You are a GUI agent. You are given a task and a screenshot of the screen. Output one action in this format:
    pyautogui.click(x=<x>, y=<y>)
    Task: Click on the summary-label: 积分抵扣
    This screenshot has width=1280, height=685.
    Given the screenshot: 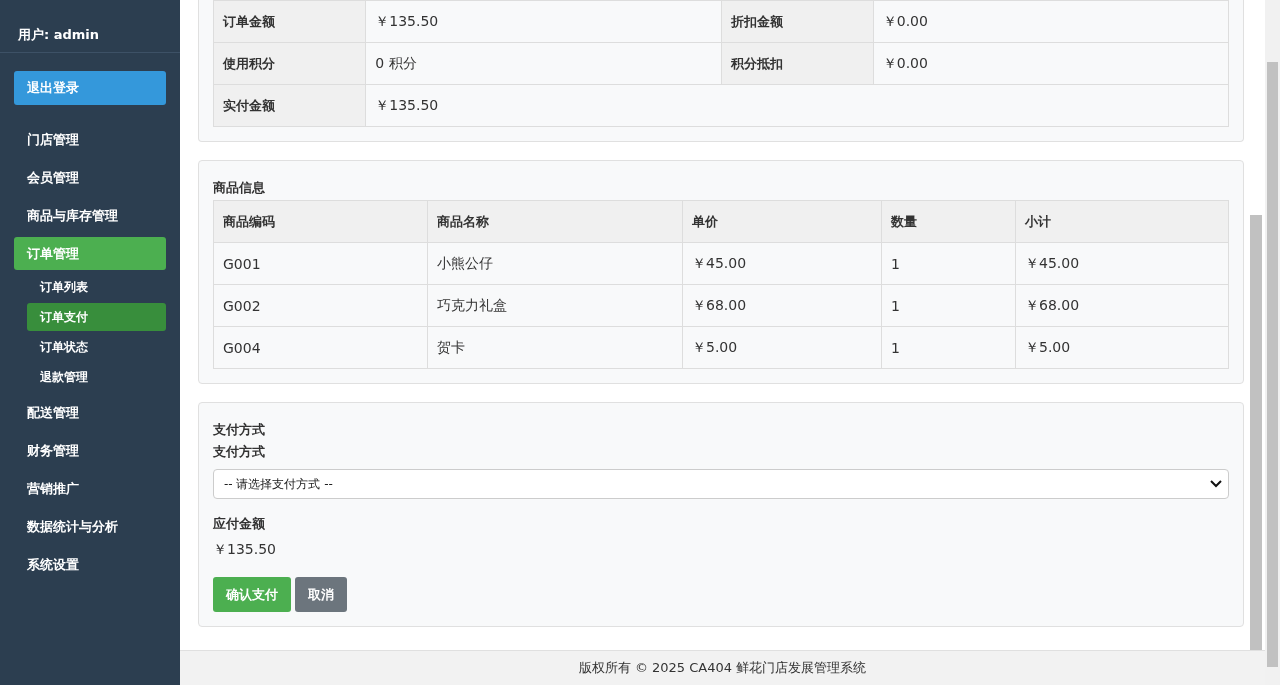 What is the action you would take?
    pyautogui.click(x=797, y=63)
    